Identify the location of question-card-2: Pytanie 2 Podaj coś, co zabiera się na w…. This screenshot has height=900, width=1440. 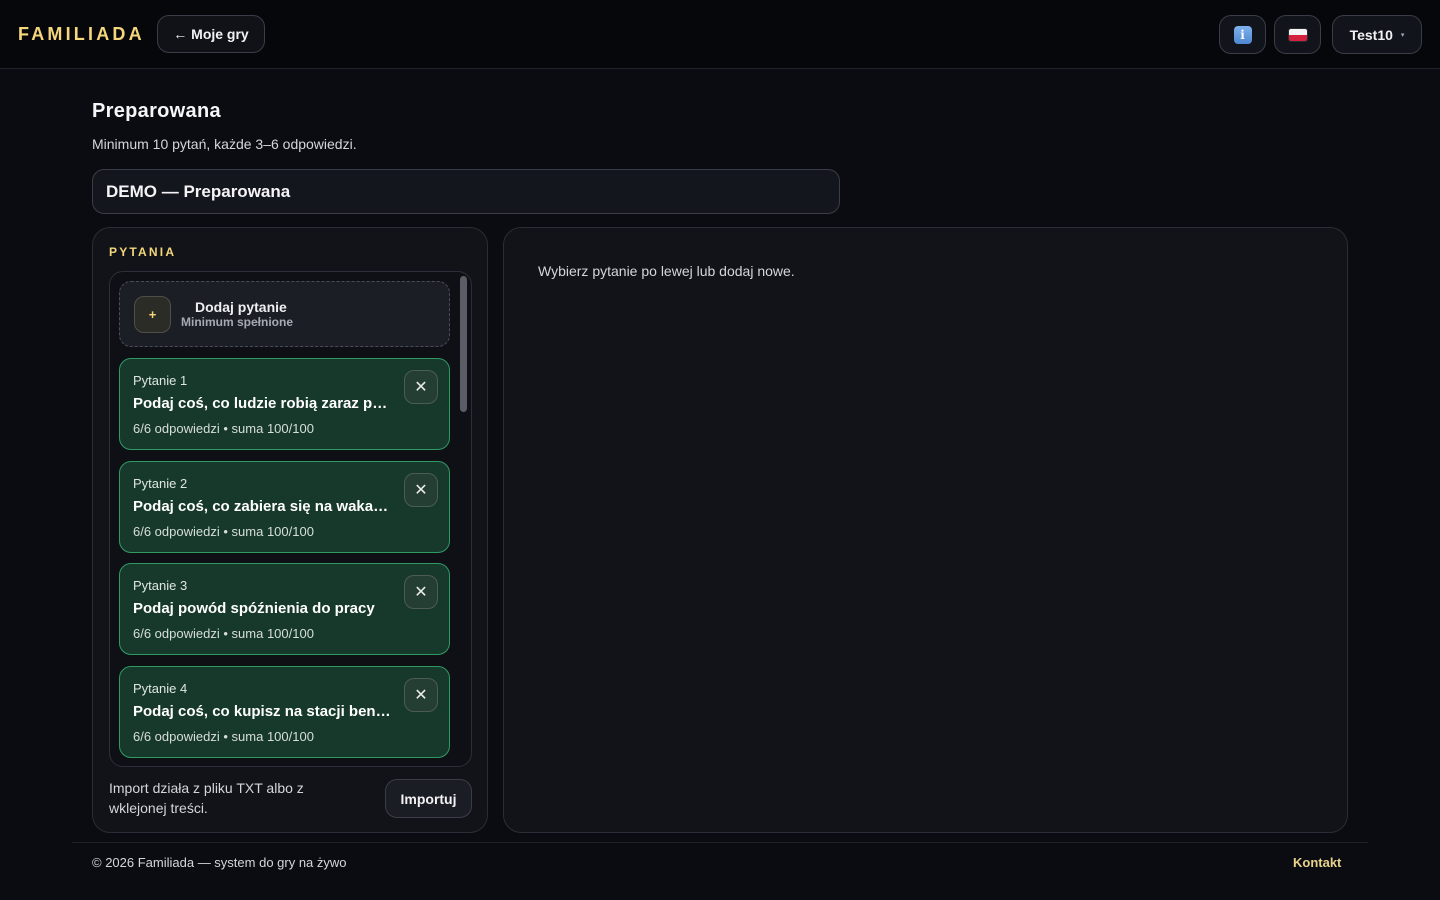
(284, 507).